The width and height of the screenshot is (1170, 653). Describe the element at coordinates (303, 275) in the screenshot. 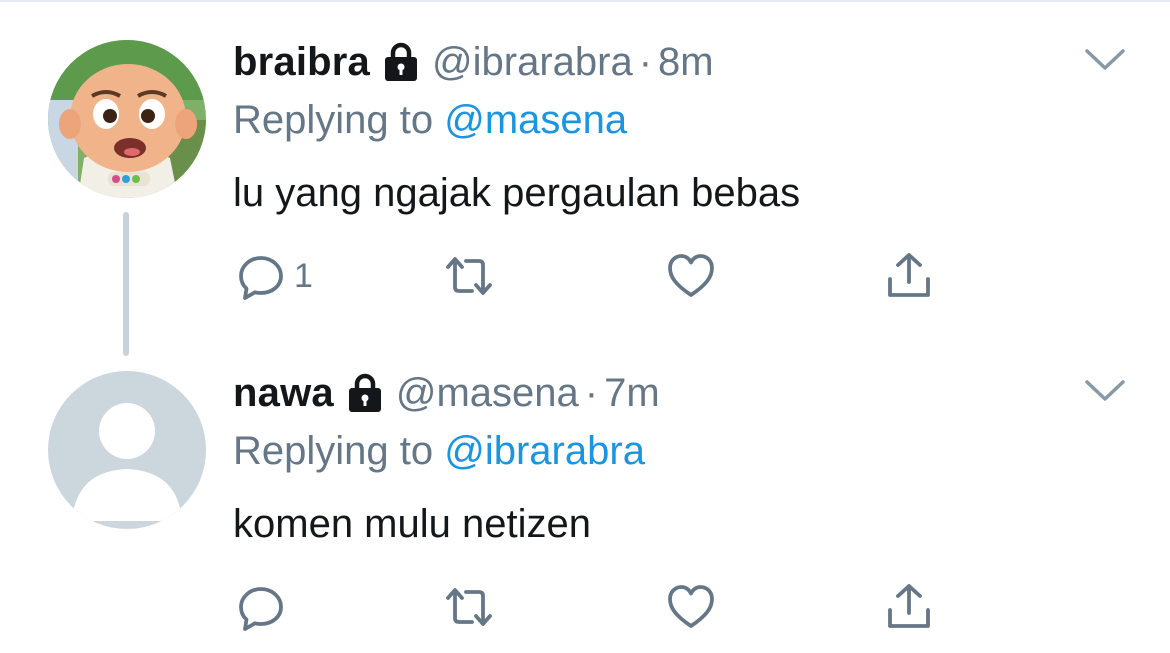

I see `reply-count: 1` at that location.